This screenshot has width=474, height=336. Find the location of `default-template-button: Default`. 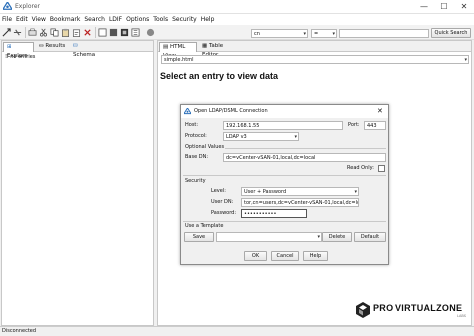

default-template-button: Default is located at coordinates (370, 237).